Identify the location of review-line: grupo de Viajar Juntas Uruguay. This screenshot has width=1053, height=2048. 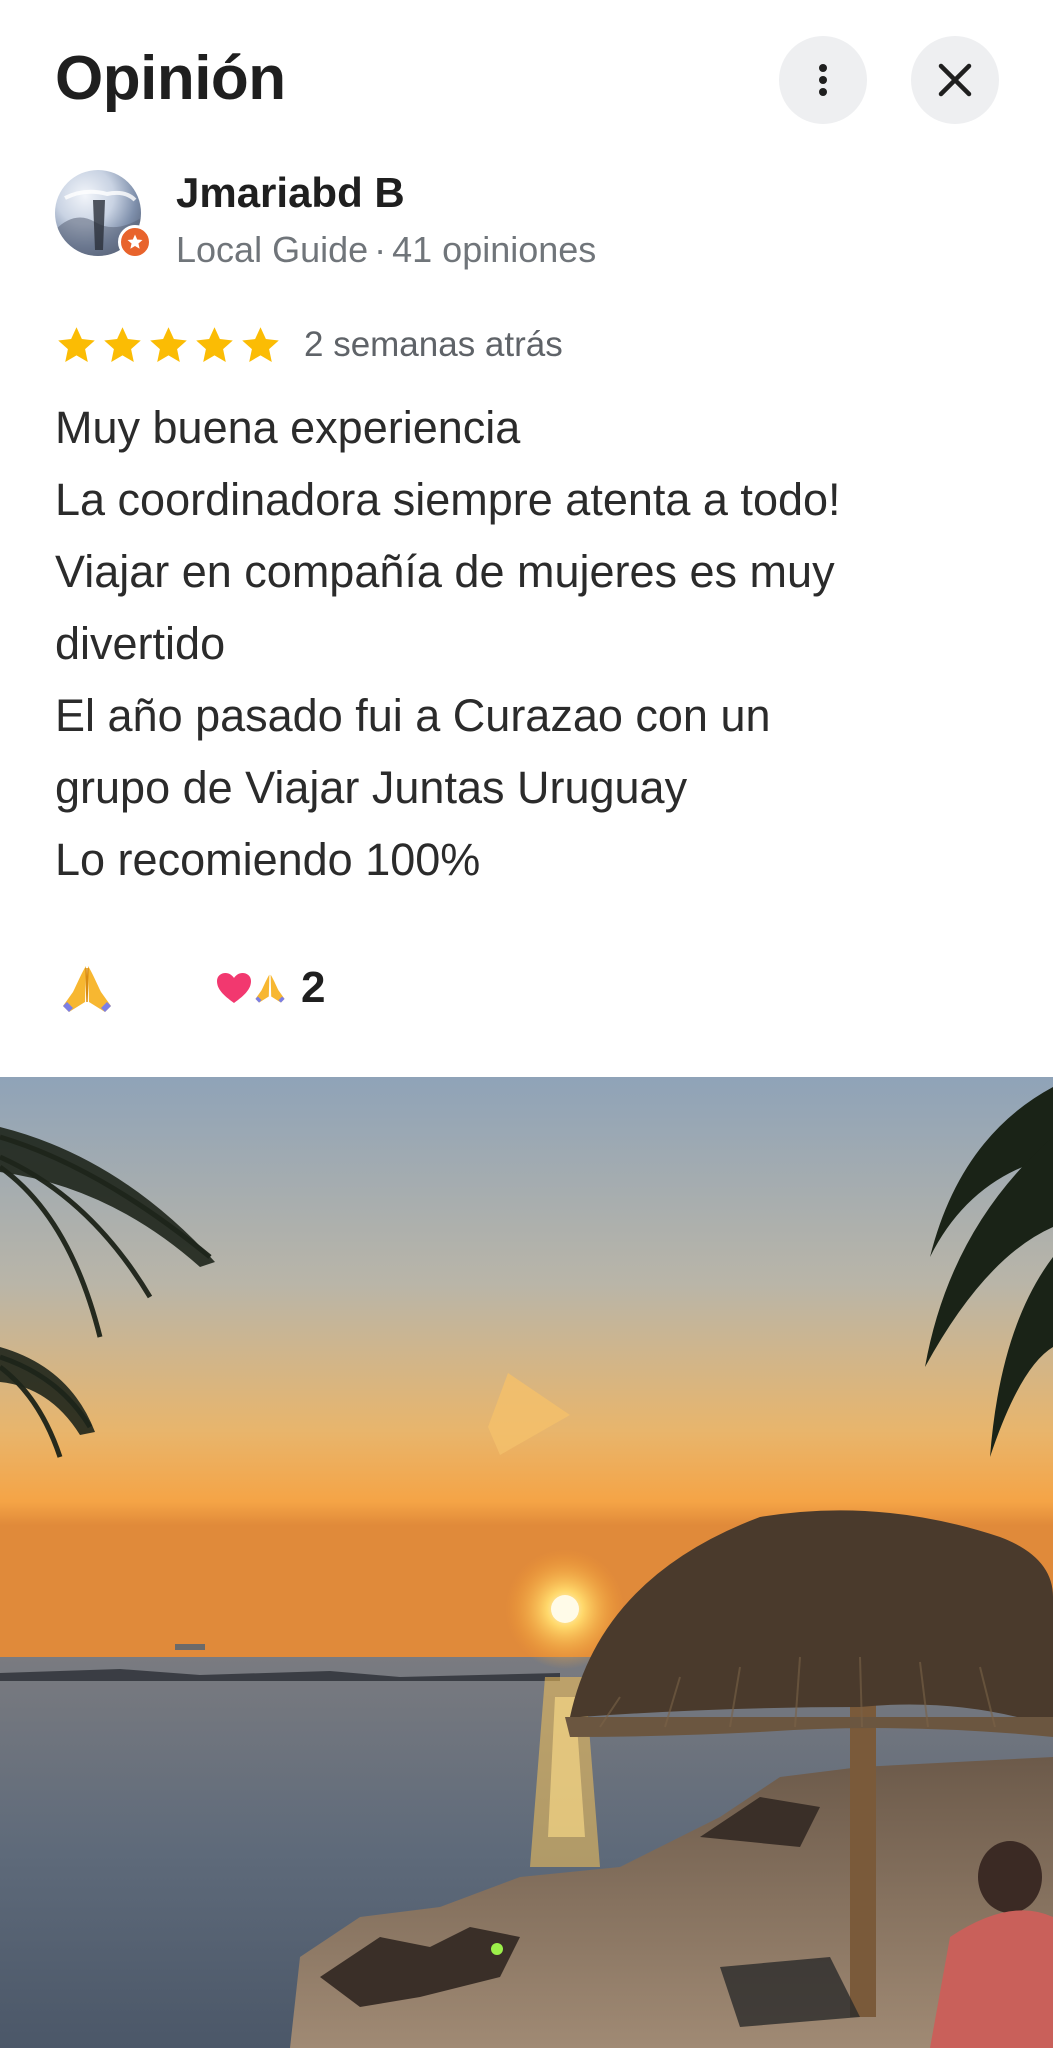
(371, 787).